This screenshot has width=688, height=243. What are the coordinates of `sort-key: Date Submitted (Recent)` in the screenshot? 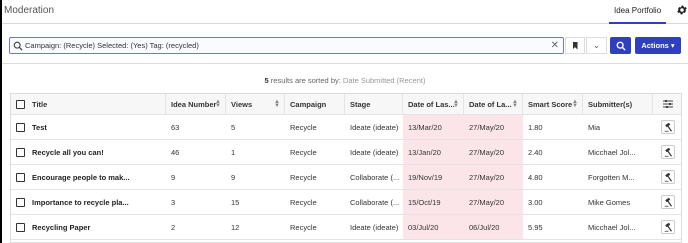 It's located at (384, 80).